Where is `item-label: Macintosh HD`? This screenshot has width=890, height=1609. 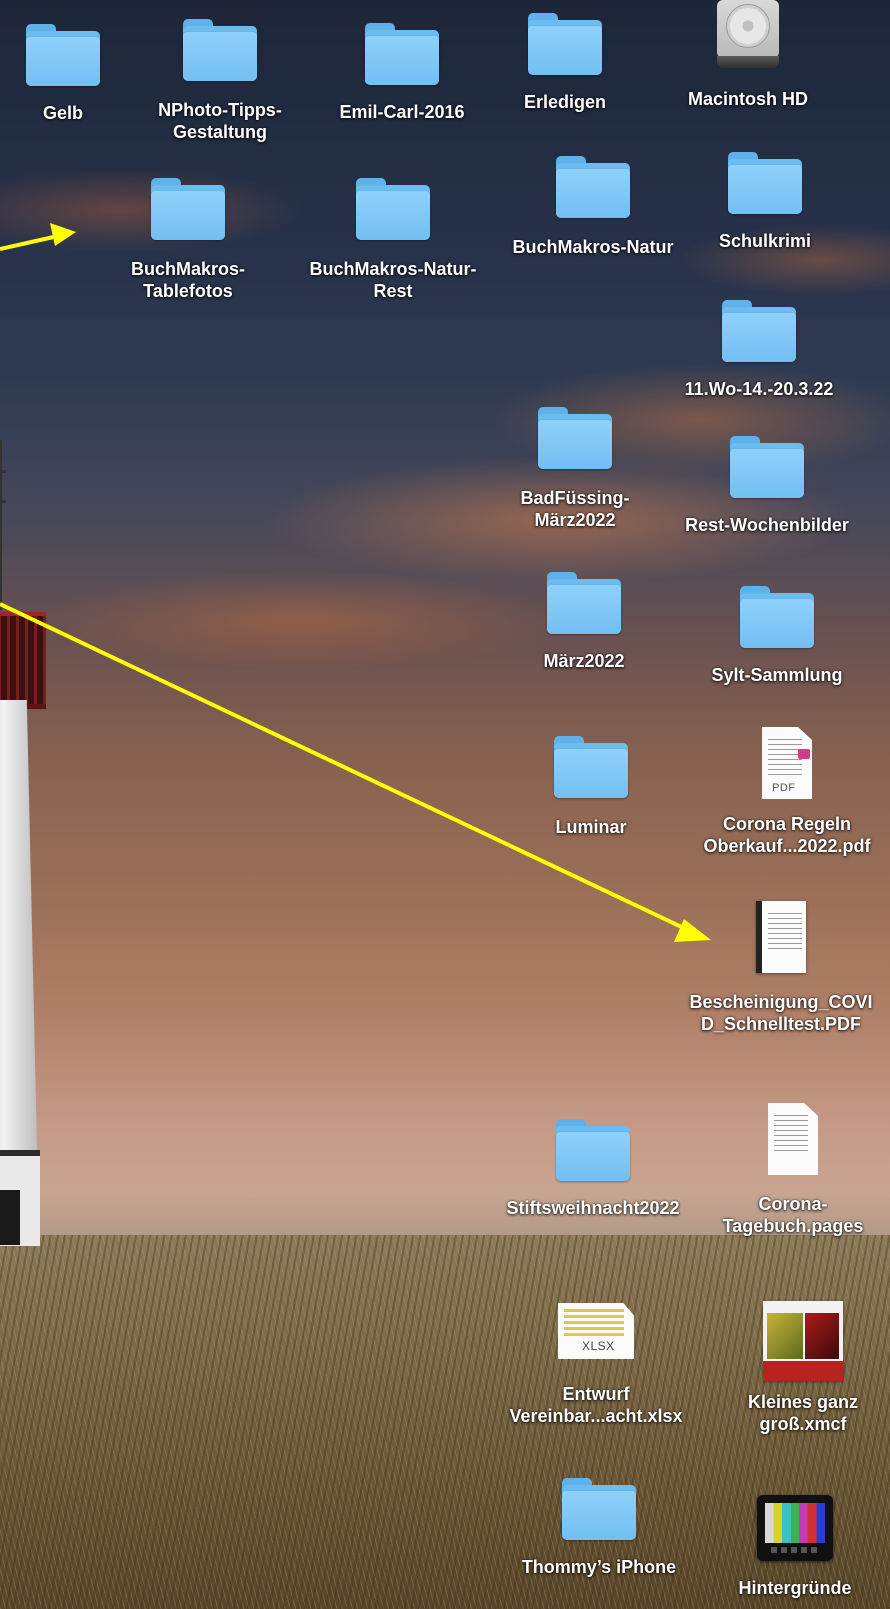
item-label: Macintosh HD is located at coordinates (747, 99).